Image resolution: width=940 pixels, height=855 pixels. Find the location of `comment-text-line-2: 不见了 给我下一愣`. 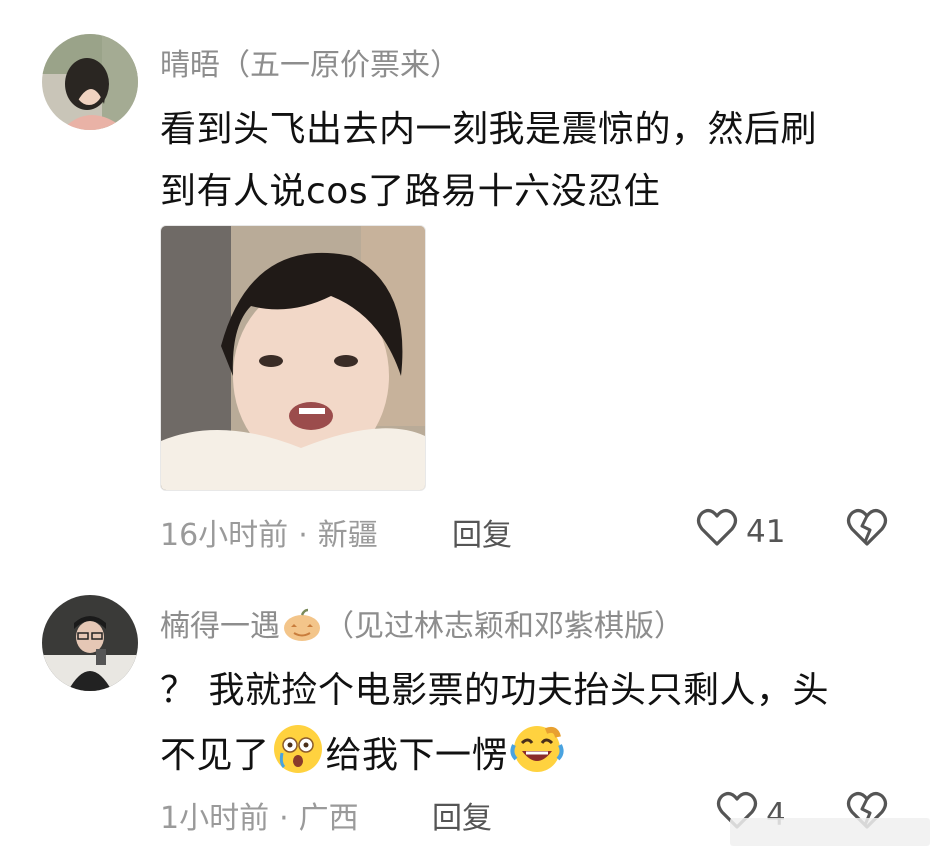

comment-text-line-2: 不见了 给我下一愣 is located at coordinates (363, 753).